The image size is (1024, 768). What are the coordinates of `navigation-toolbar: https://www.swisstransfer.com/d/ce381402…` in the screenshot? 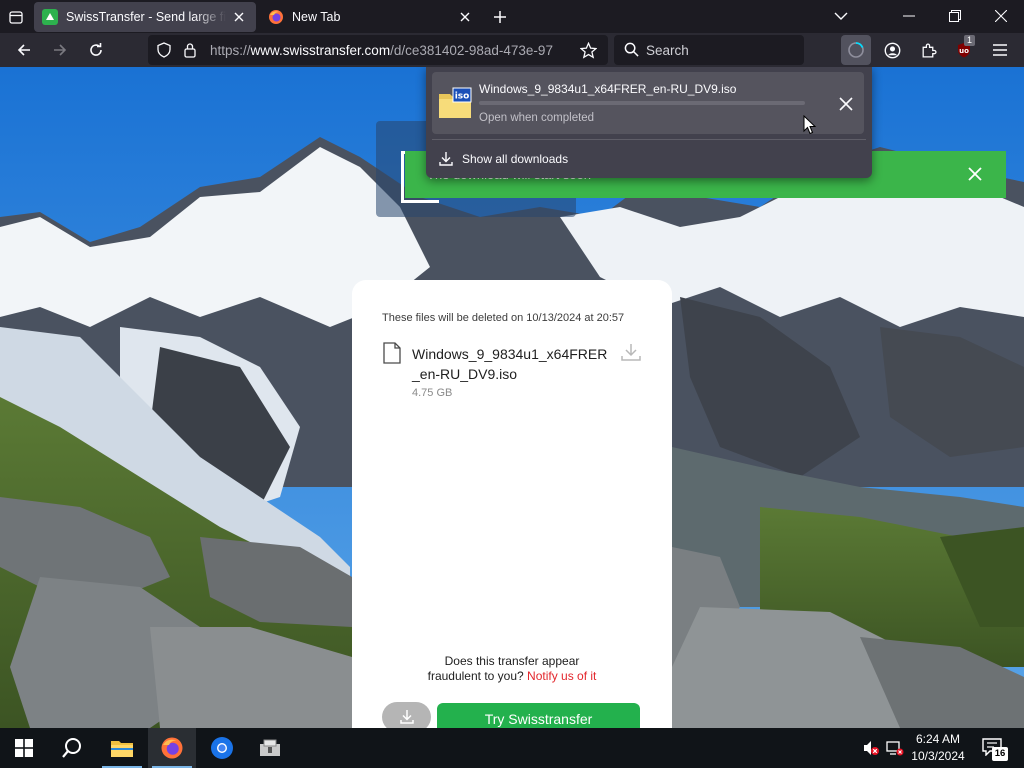 It's located at (512, 50).